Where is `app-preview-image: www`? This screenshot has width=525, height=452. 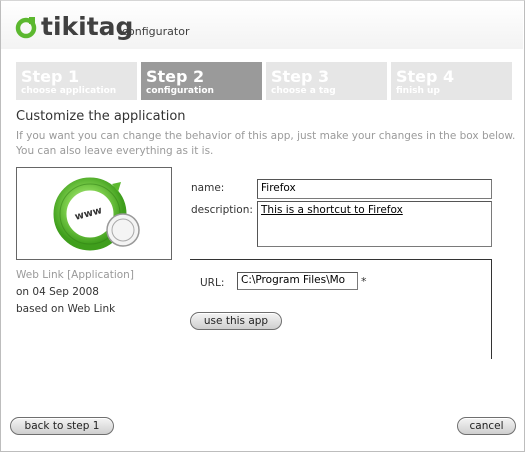 app-preview-image: www is located at coordinates (94, 213).